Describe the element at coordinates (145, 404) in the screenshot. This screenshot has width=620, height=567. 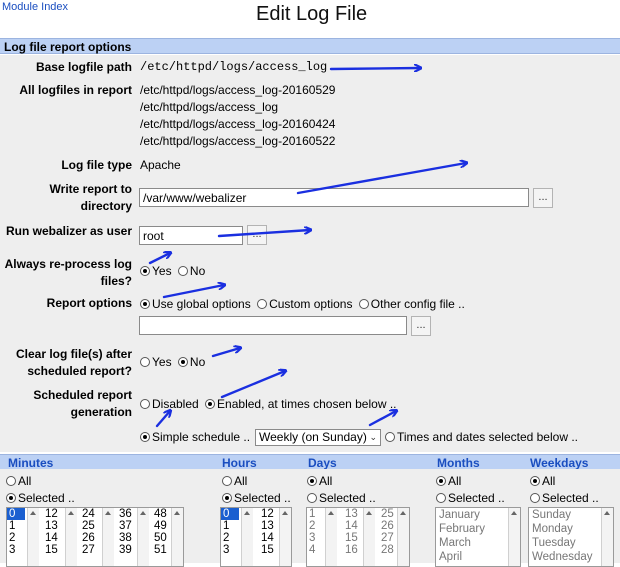
I see `sched-disabled-radio` at that location.